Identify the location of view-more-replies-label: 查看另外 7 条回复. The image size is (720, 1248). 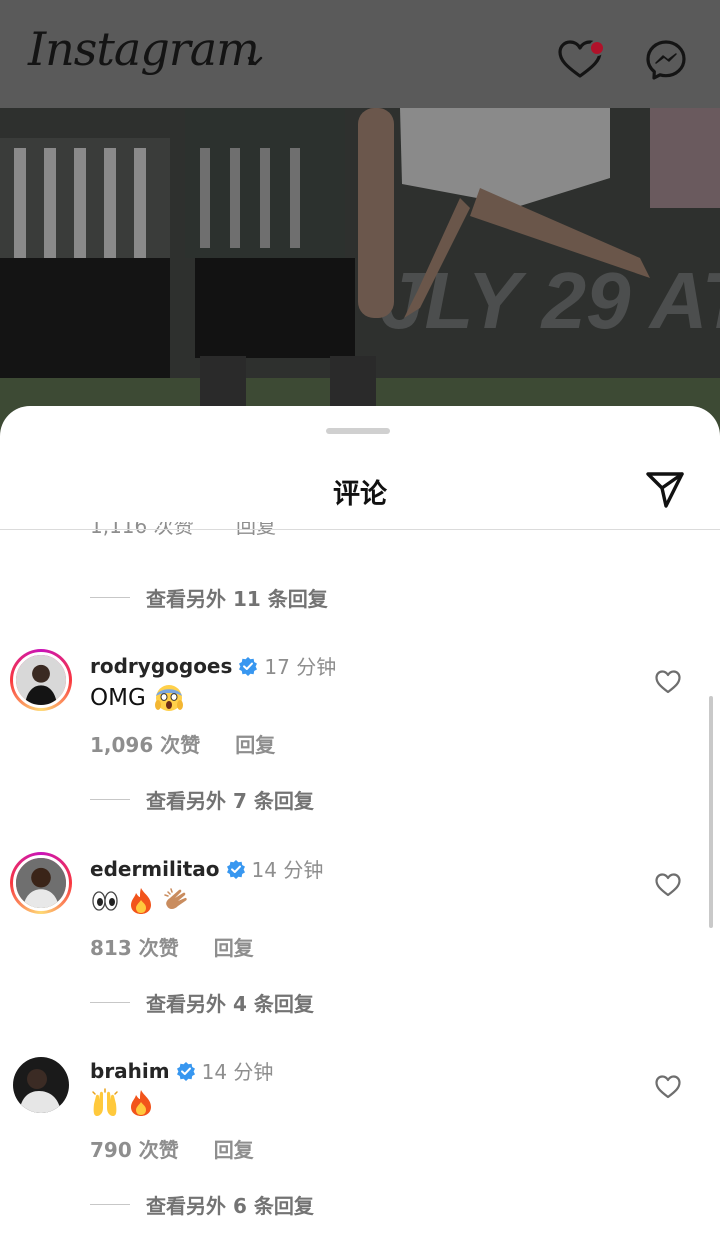
(230, 800).